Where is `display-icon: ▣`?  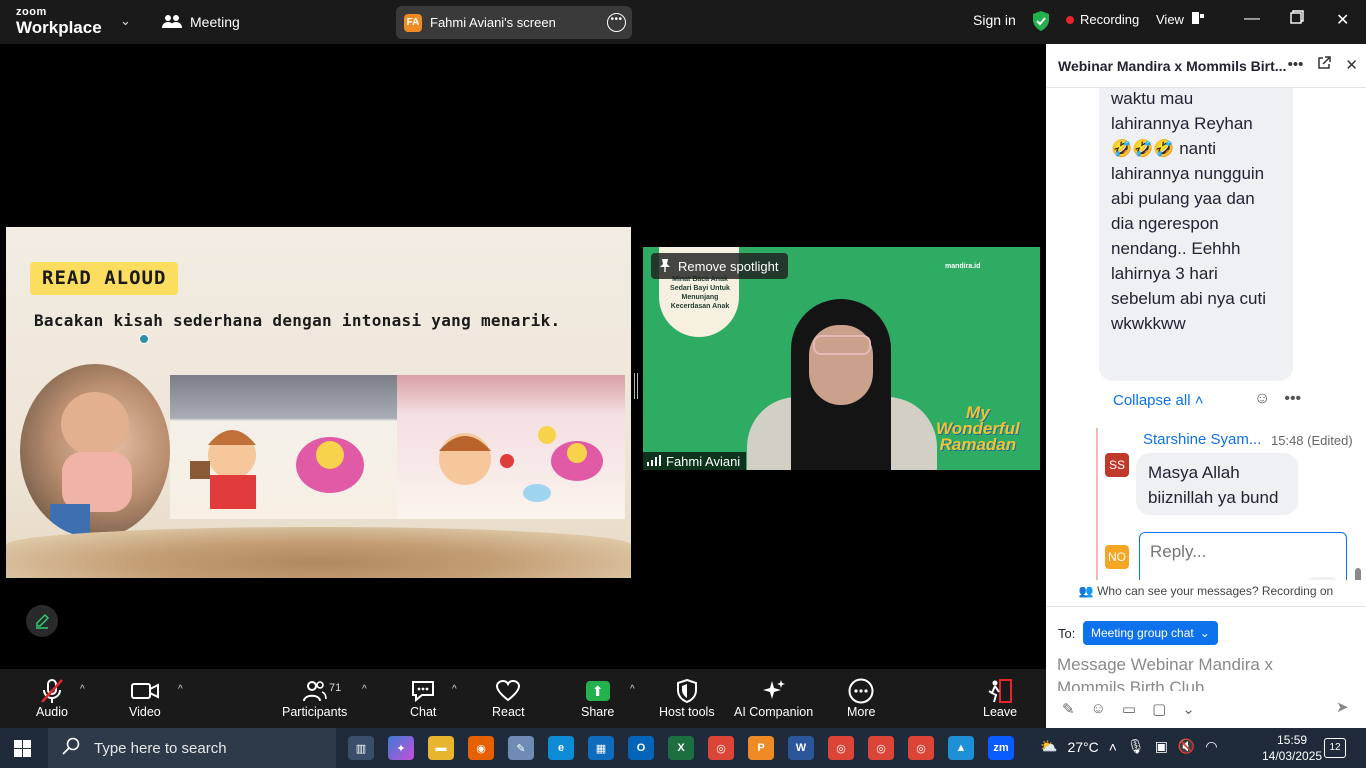
display-icon: ▣ is located at coordinates (1161, 746).